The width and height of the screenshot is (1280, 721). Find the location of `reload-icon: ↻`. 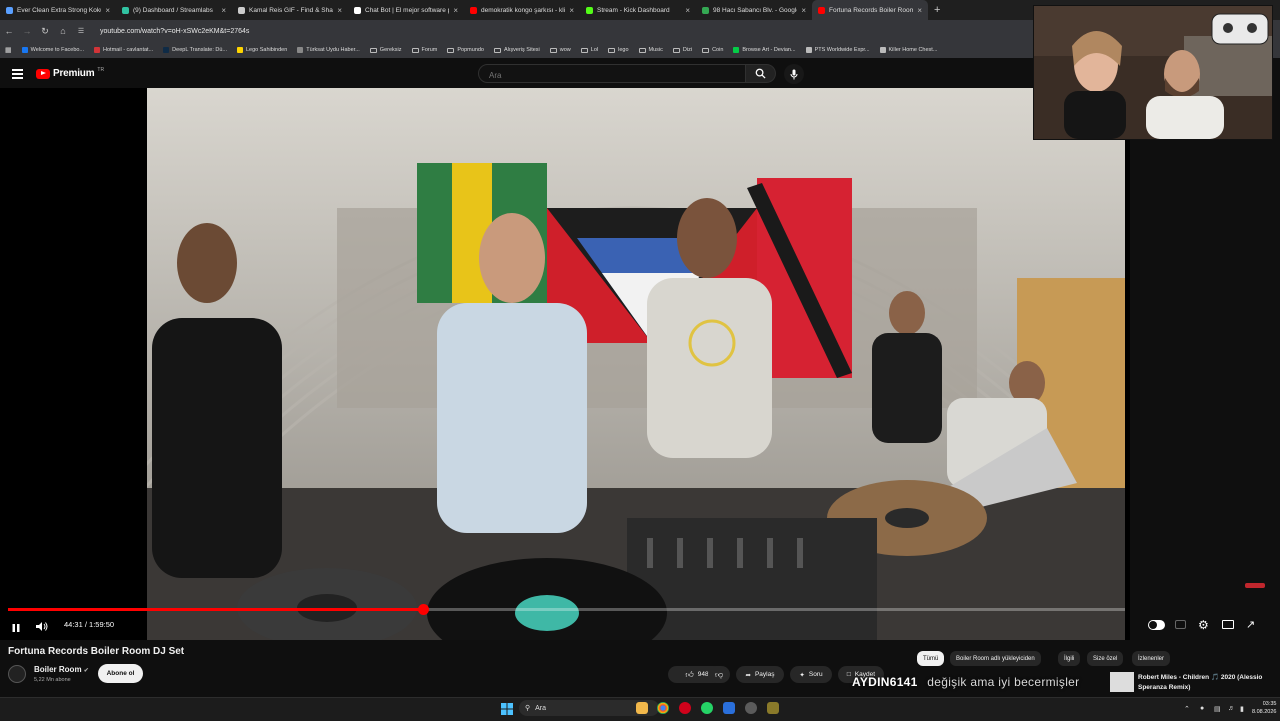

reload-icon: ↻ is located at coordinates (45, 31).